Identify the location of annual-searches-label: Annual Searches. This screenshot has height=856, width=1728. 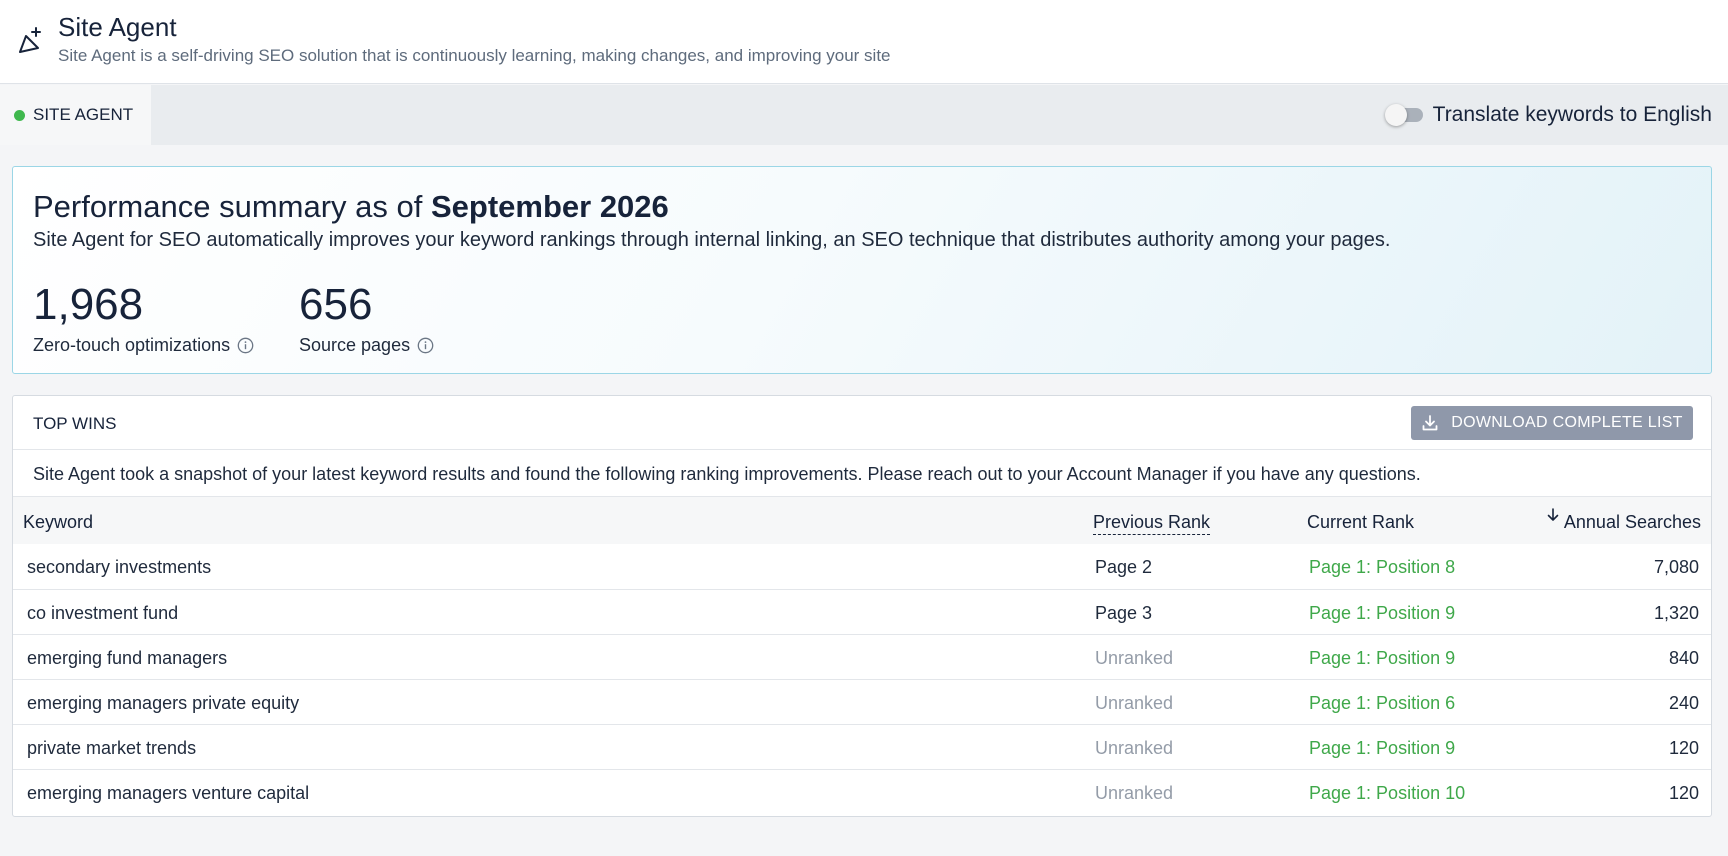
(1632, 522).